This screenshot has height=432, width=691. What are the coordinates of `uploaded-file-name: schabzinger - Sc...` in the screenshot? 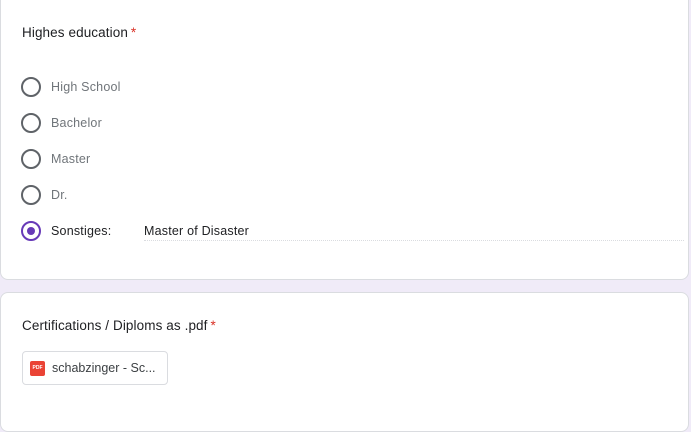 It's located at (104, 368).